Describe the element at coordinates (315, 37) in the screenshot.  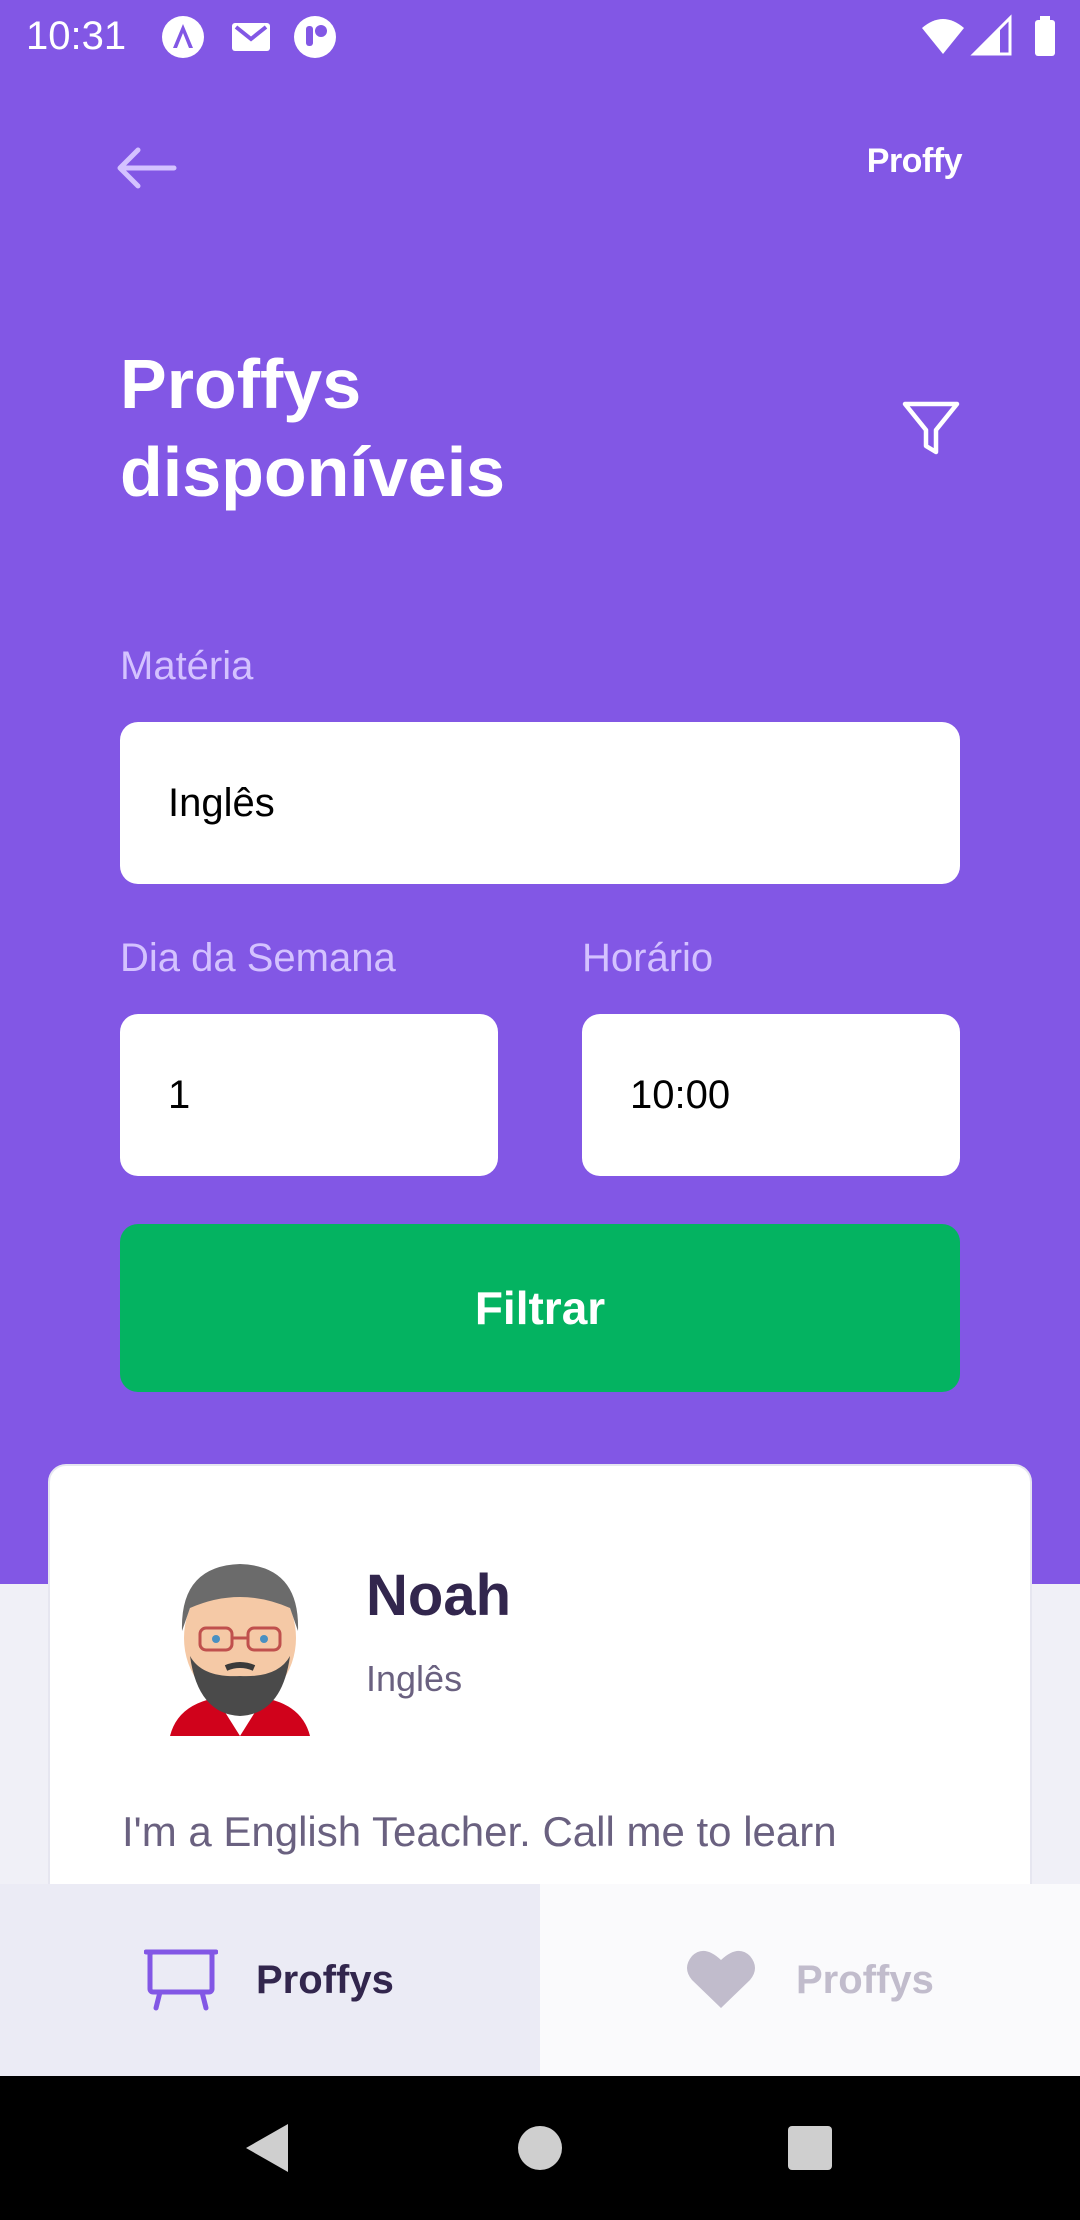
I see `app-icon` at that location.